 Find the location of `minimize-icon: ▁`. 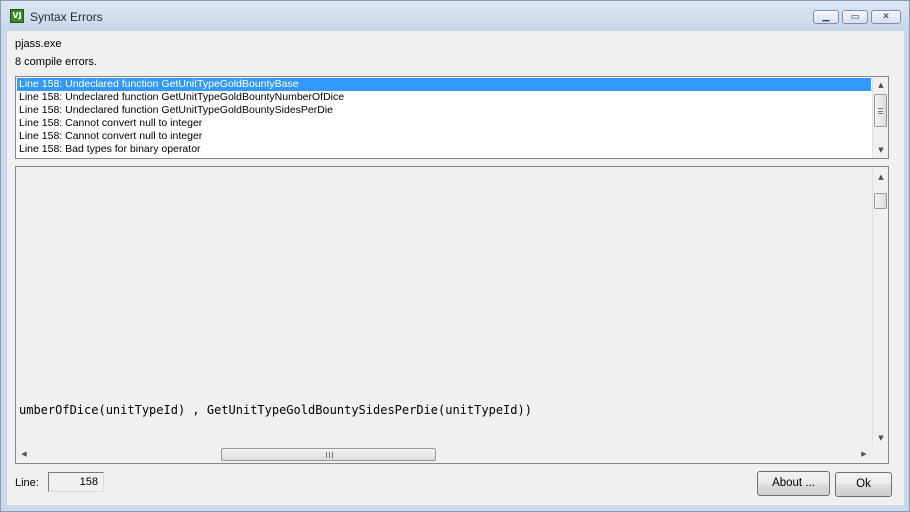

minimize-icon: ▁ is located at coordinates (826, 17).